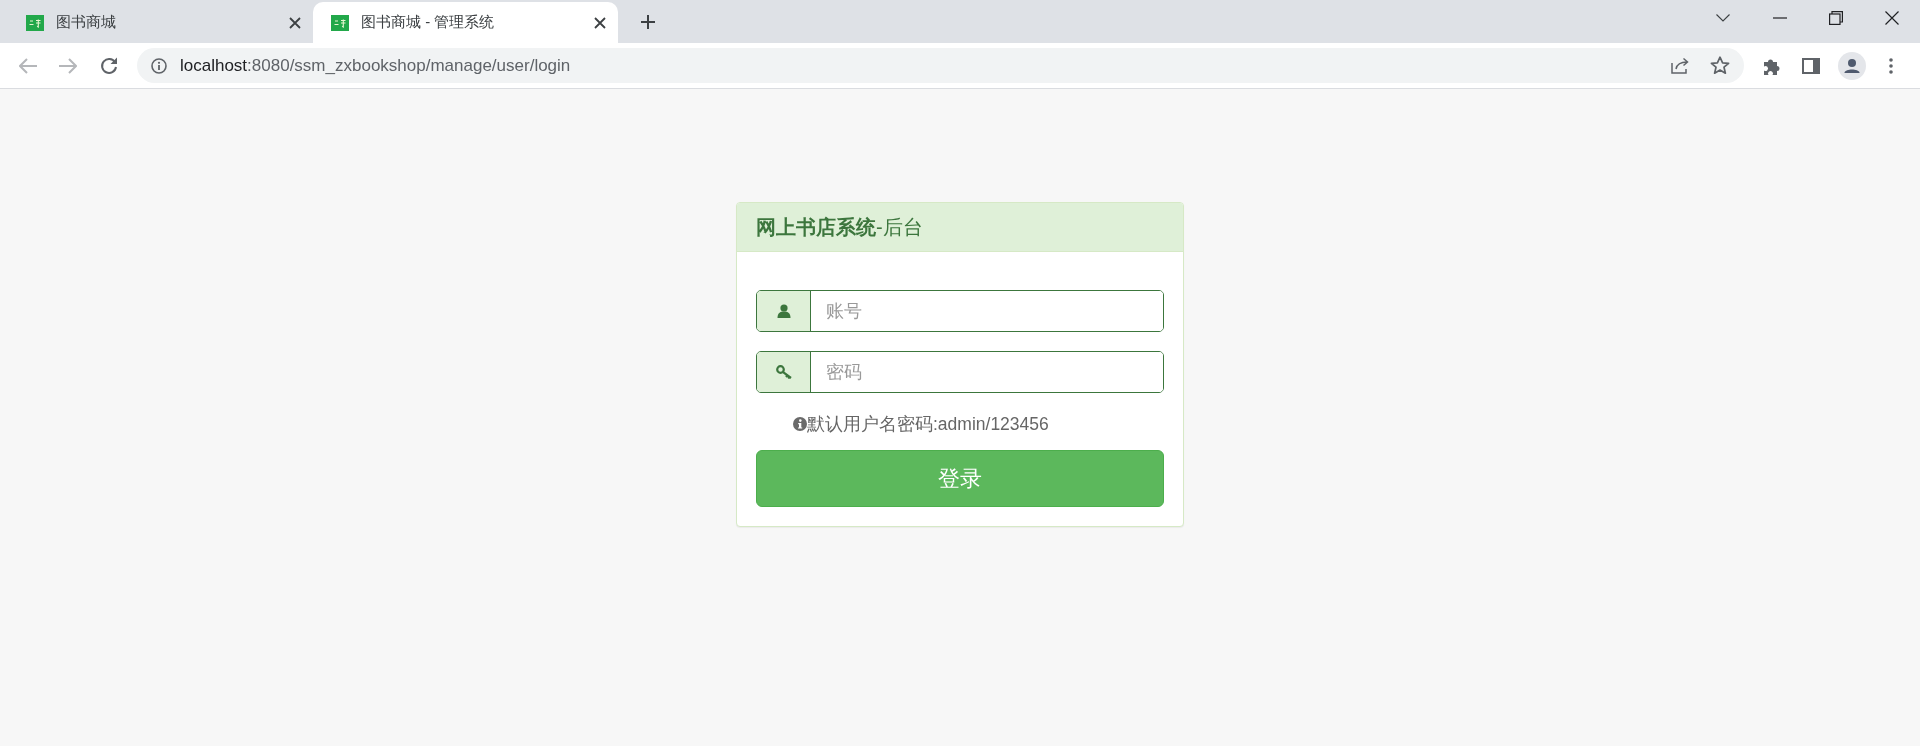 This screenshot has width=1920, height=746. I want to click on restore-icon, so click(1836, 18).